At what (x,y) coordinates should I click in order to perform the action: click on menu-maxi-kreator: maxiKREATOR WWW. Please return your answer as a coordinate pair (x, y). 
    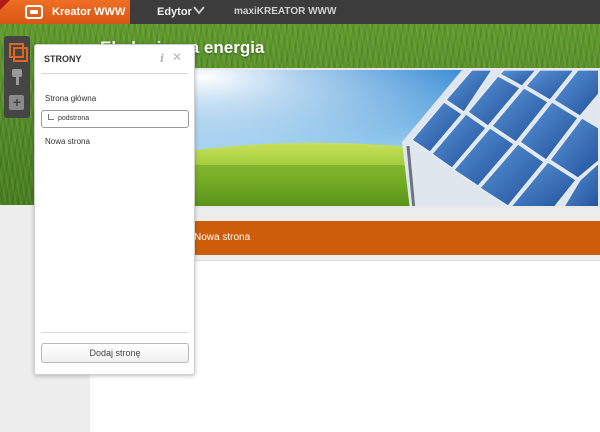
    Looking at the image, I should click on (285, 11).